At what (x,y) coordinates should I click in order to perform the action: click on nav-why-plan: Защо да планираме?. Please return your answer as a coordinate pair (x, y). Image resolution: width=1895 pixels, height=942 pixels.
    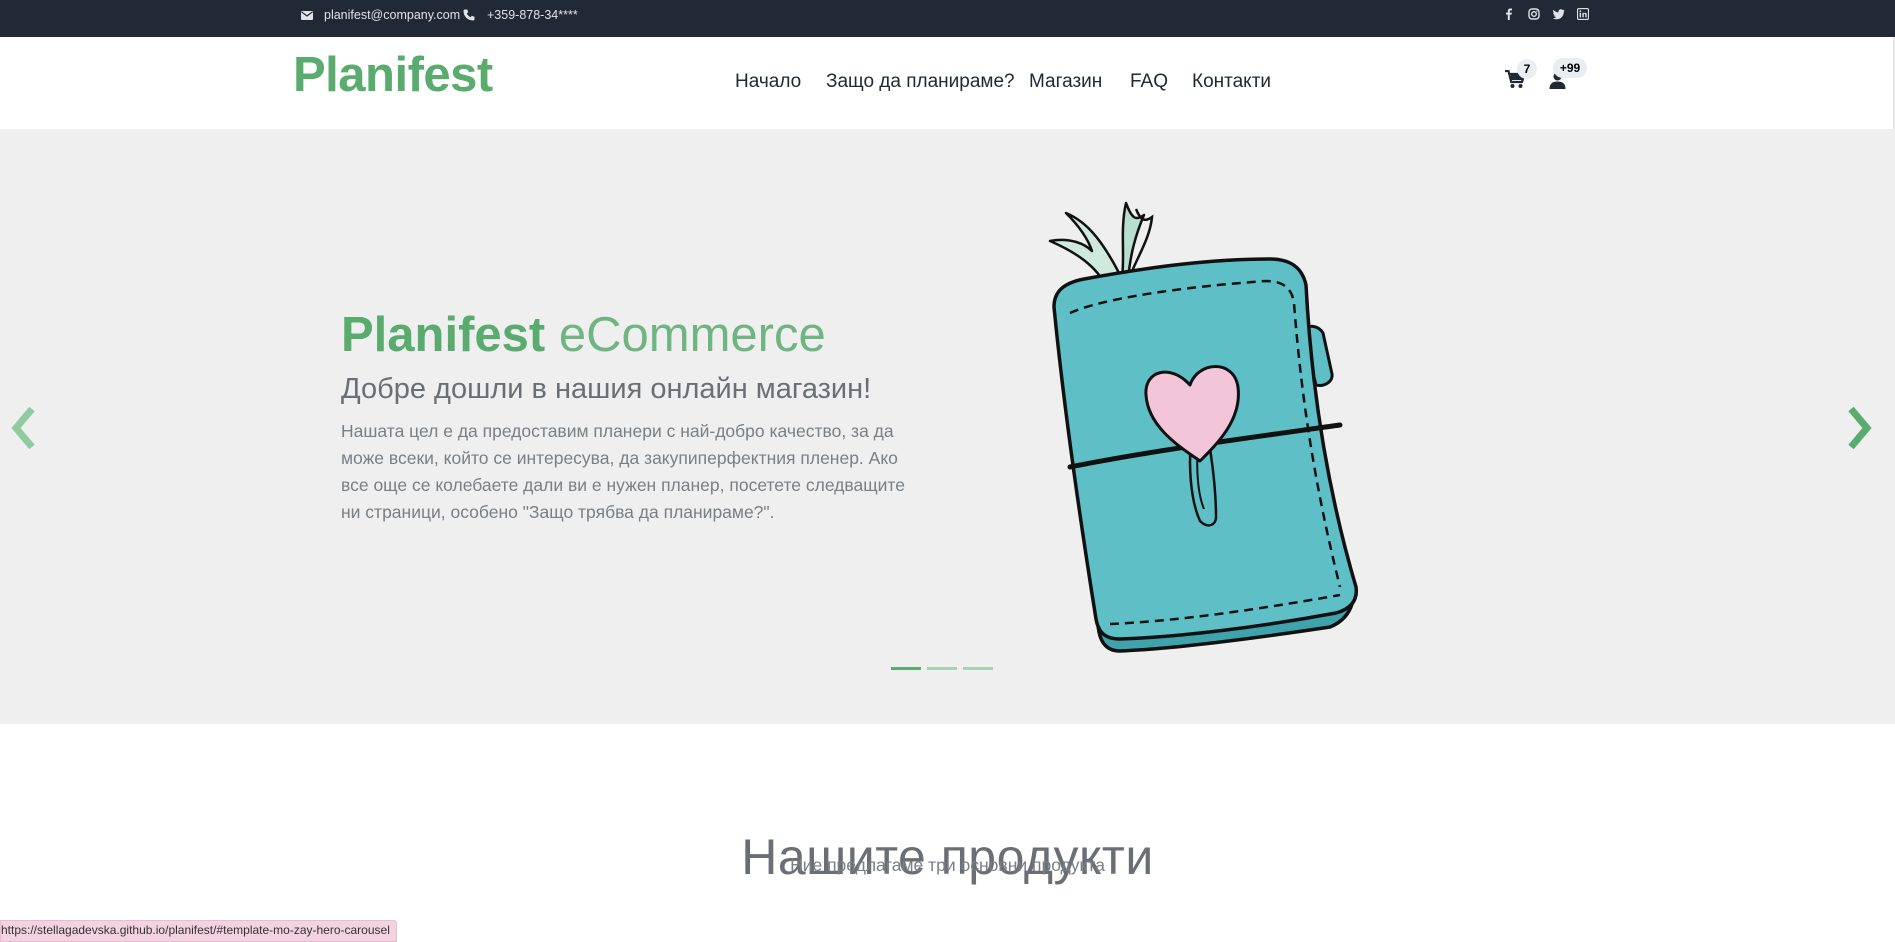
    Looking at the image, I should click on (920, 81).